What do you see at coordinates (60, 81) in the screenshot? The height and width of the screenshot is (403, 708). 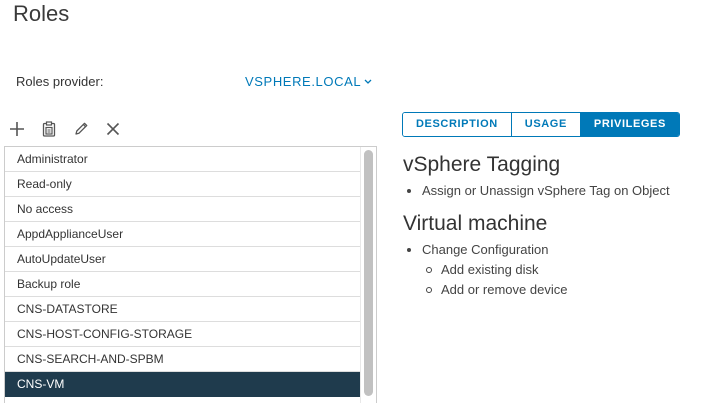 I see `roles-provider-label: Roles provider:` at bounding box center [60, 81].